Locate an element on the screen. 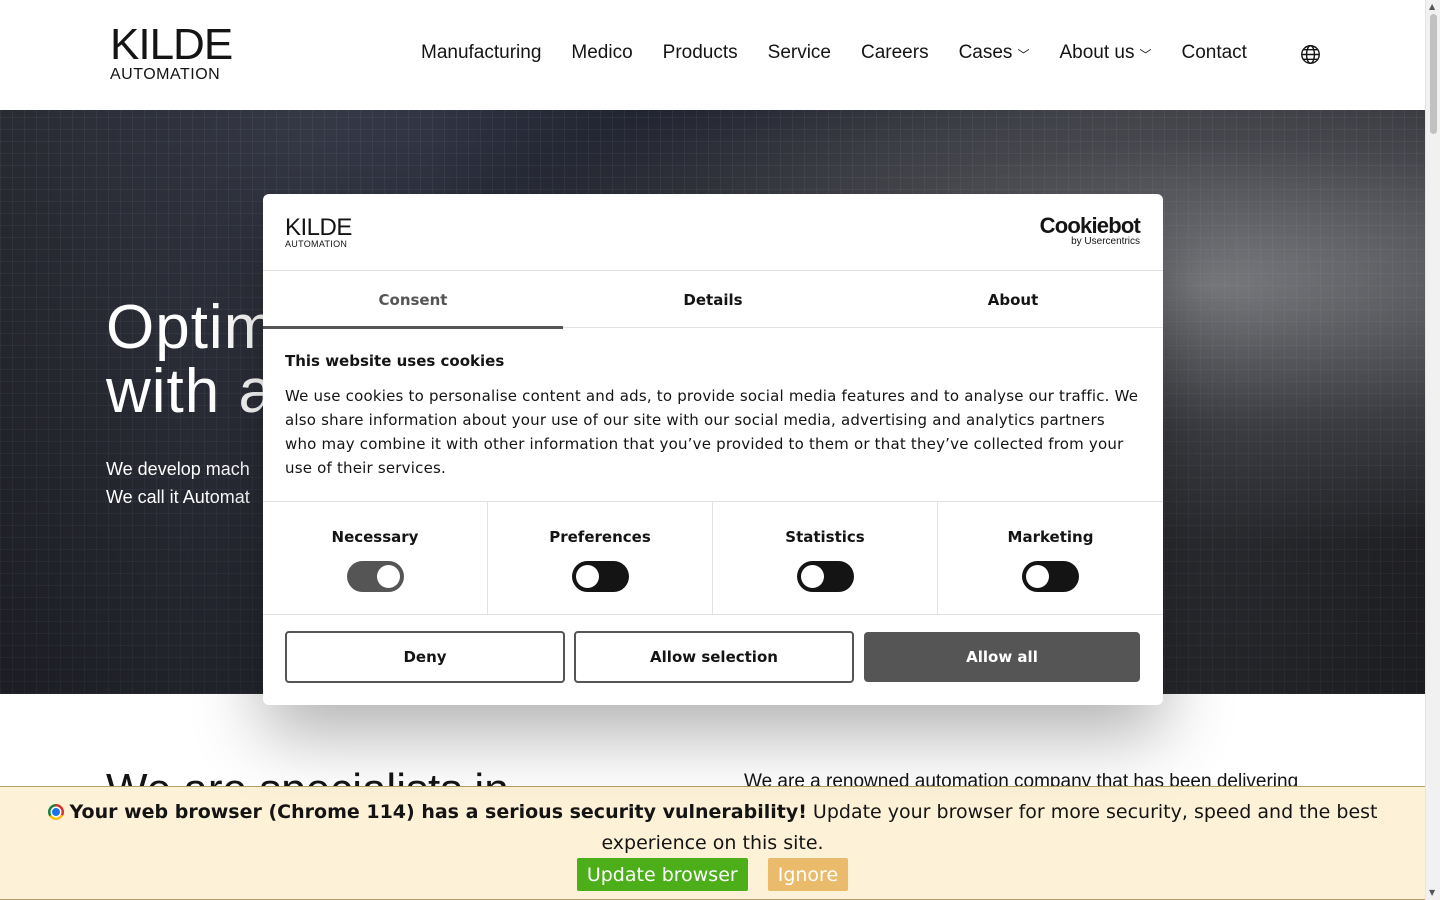 The width and height of the screenshot is (1440, 900). category-label: Preferences is located at coordinates (600, 537).